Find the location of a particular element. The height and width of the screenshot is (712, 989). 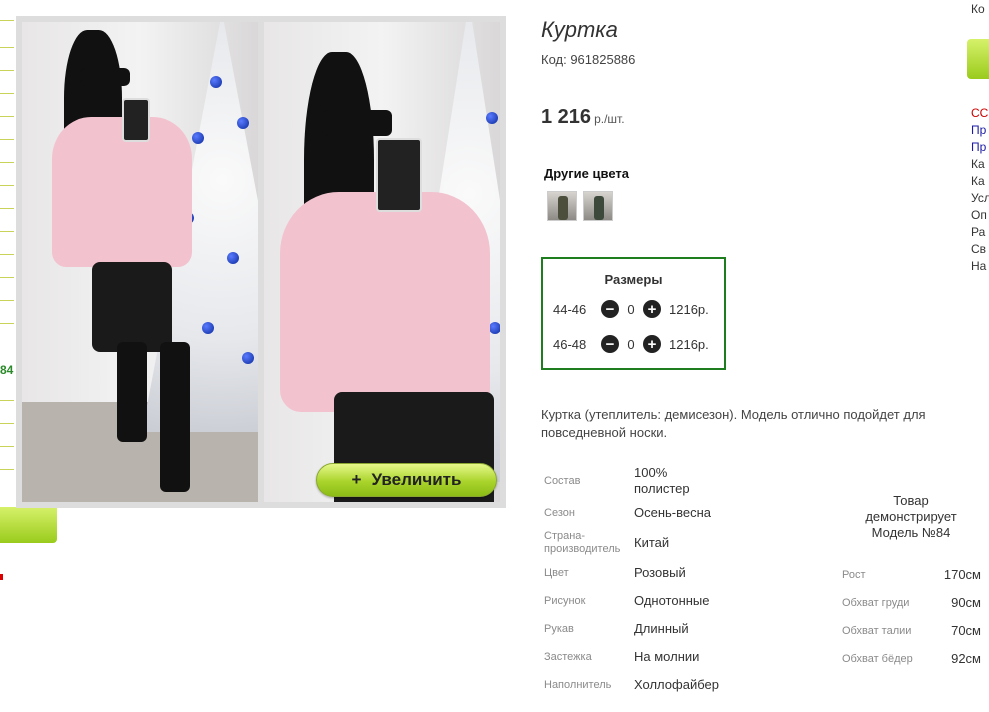

right-sidebar-link: Оп is located at coordinates (979, 215).